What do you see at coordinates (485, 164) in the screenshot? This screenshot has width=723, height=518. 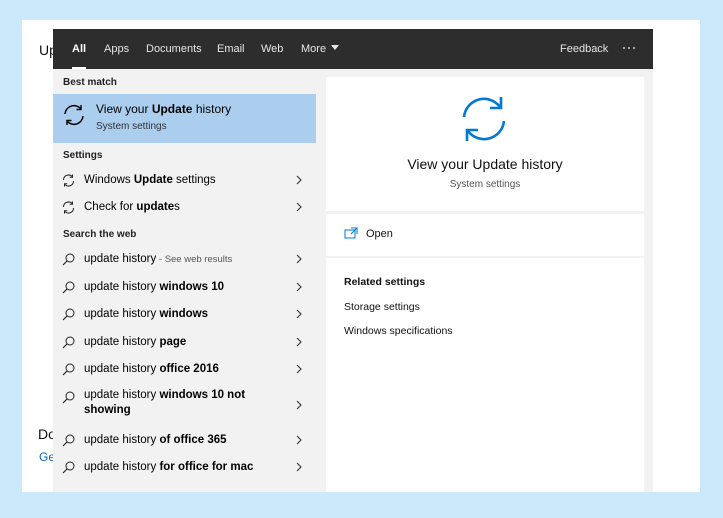 I see `preview-title: View your Update history` at bounding box center [485, 164].